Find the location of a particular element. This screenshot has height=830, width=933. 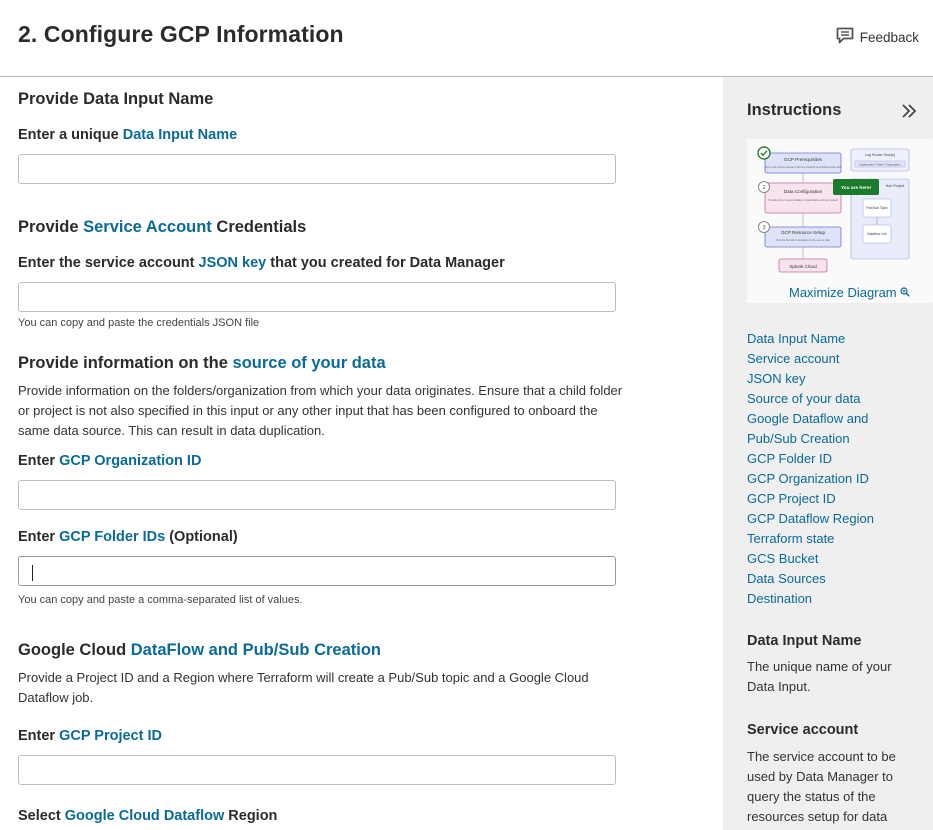

nav-link-gcp-organization-id: GCP Organization ID is located at coordinates (810, 479).